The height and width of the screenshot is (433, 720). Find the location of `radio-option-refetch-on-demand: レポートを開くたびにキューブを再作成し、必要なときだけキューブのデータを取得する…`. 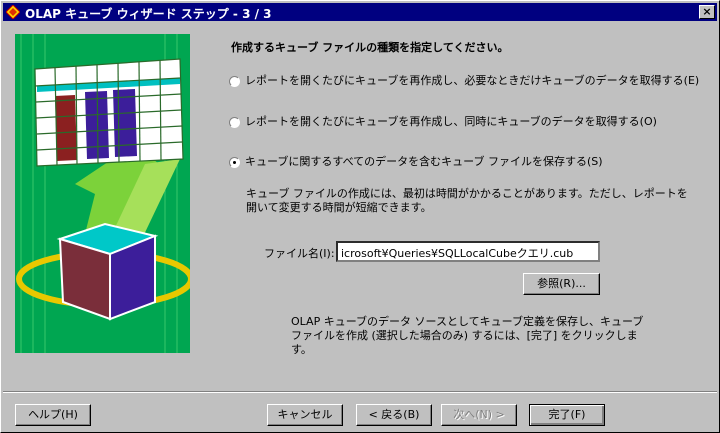

radio-option-refetch-on-demand: レポートを開くたびにキューブを再作成し、必要なときだけキューブのデータを取得する… is located at coordinates (464, 80).